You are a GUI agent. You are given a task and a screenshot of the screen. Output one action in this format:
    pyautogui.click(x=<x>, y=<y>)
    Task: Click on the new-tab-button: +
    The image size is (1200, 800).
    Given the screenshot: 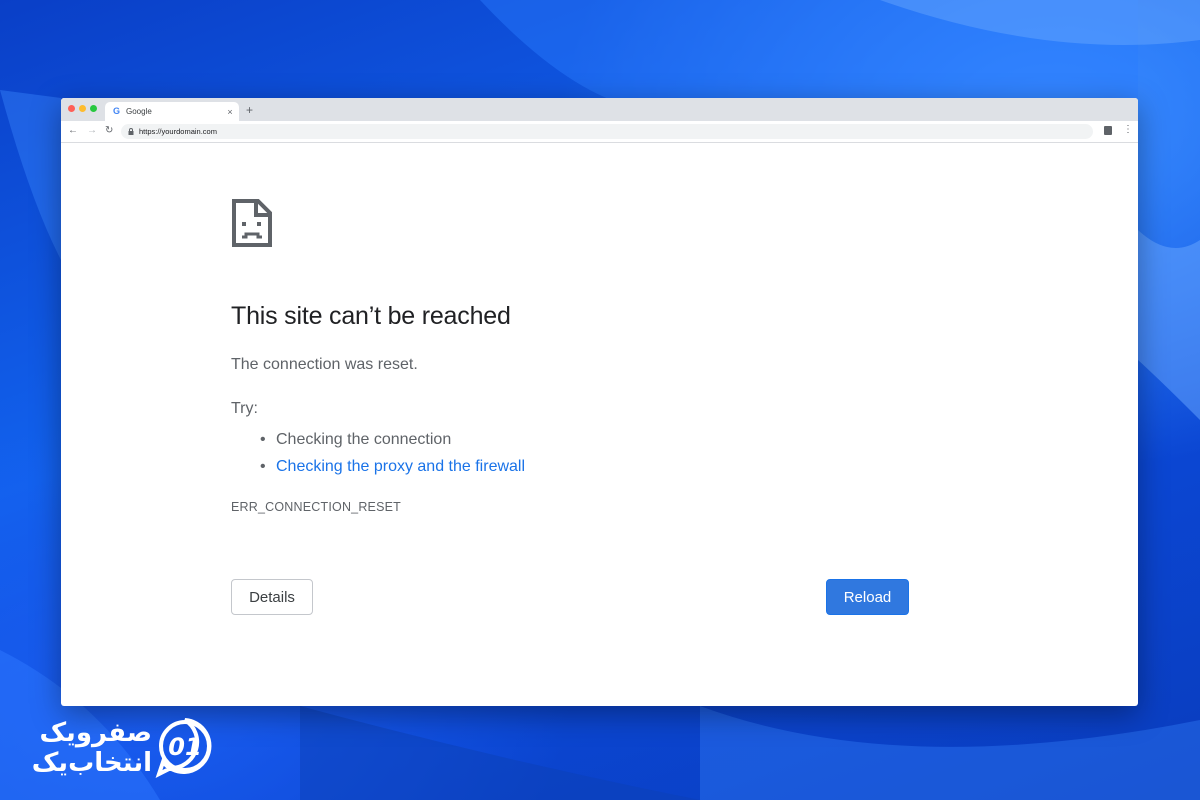 What is the action you would take?
    pyautogui.click(x=249, y=110)
    